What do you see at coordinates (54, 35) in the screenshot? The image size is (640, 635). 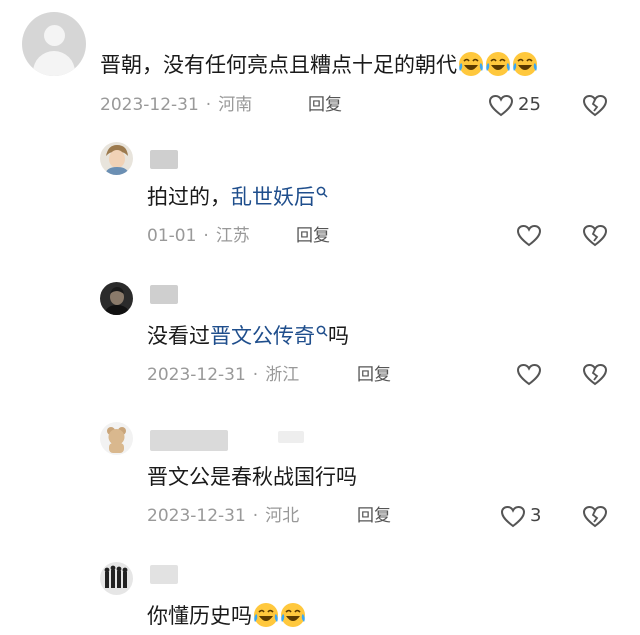 I see `avatar-placeholder-head` at bounding box center [54, 35].